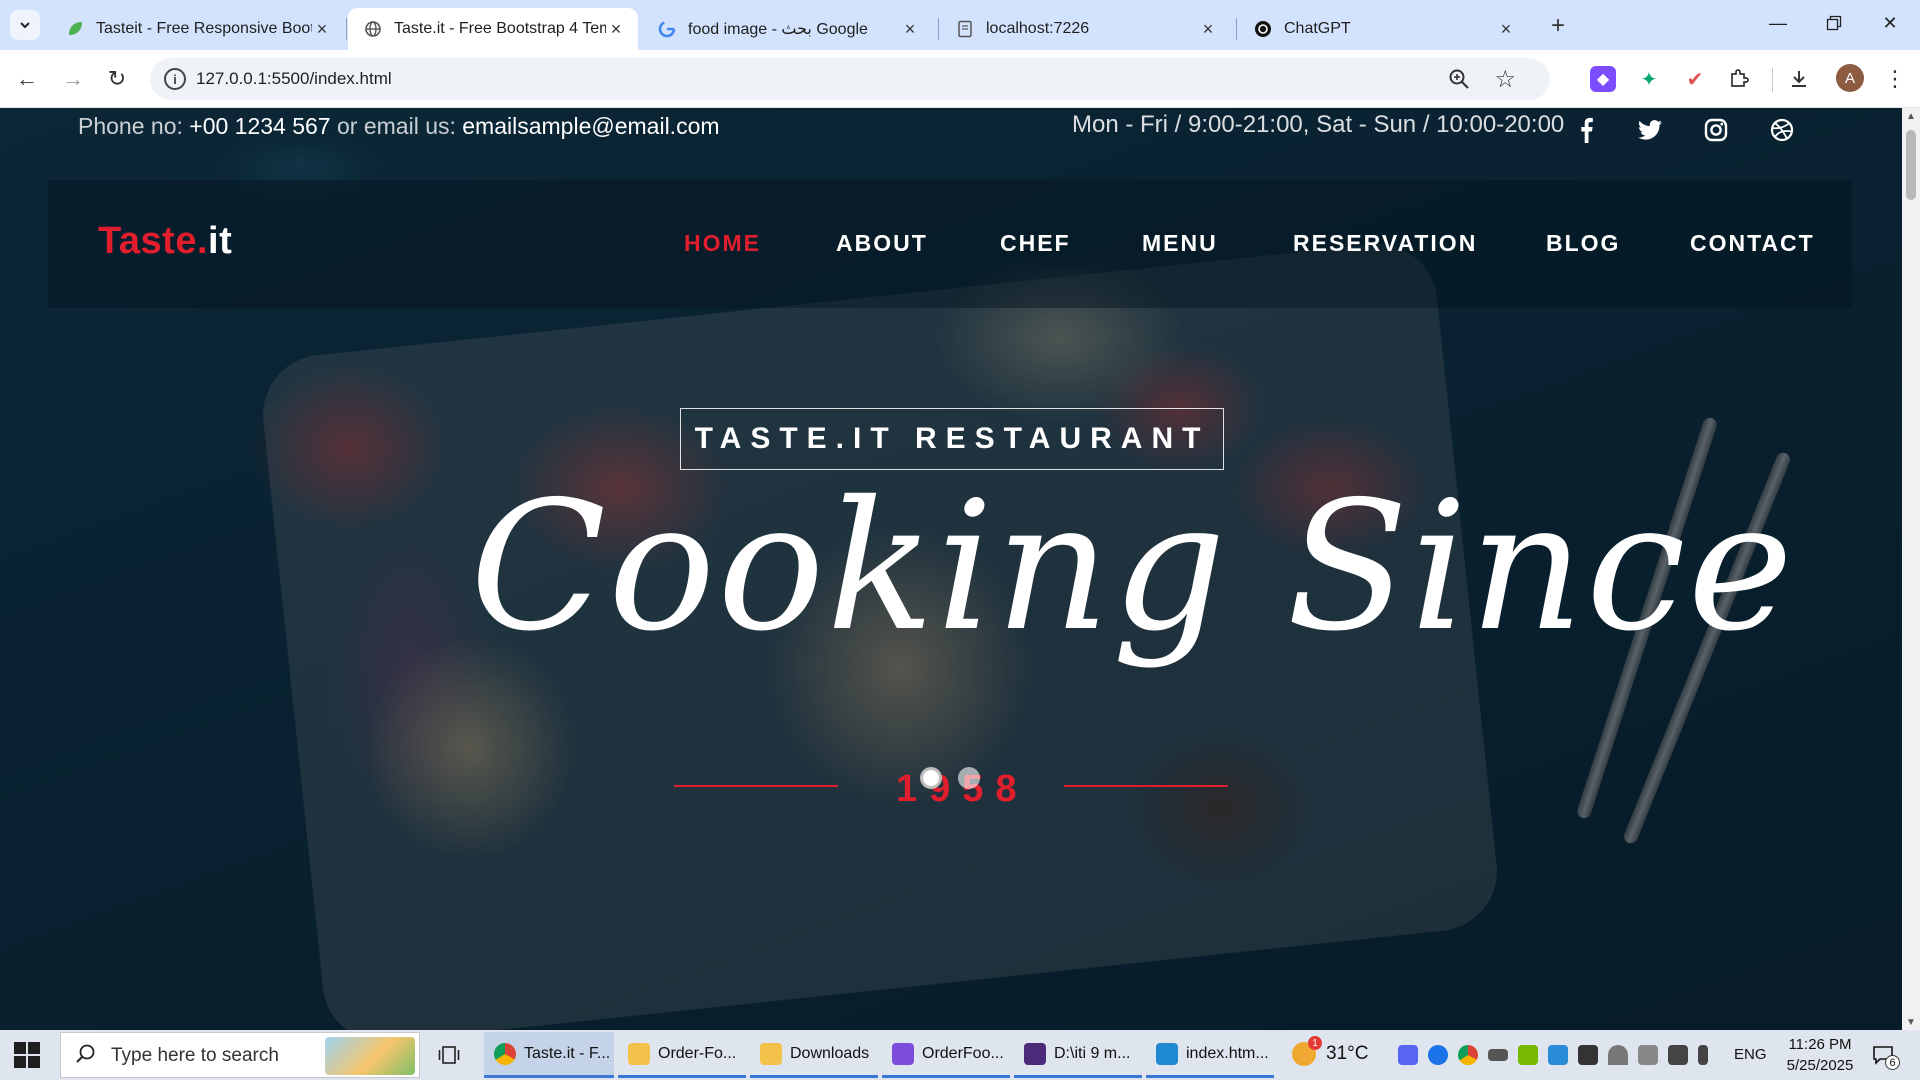 The height and width of the screenshot is (1080, 1920). I want to click on tab-title: ChatGPT, so click(1317, 28).